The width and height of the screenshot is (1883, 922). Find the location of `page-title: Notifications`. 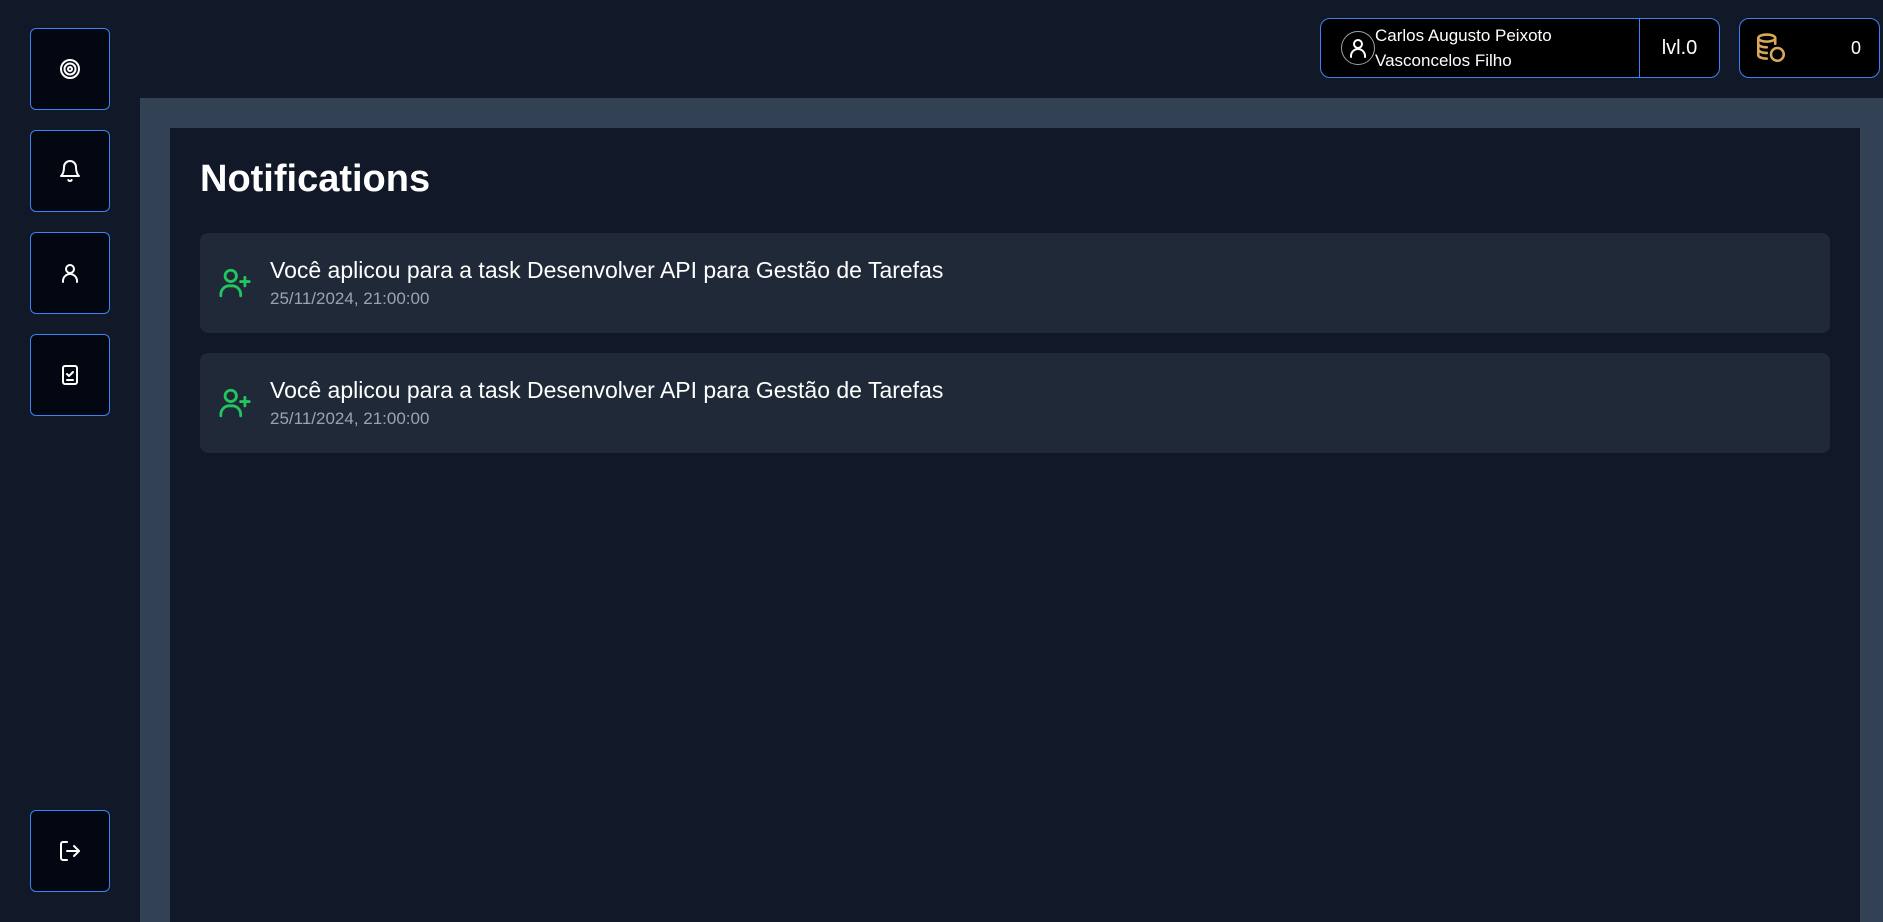

page-title: Notifications is located at coordinates (315, 179).